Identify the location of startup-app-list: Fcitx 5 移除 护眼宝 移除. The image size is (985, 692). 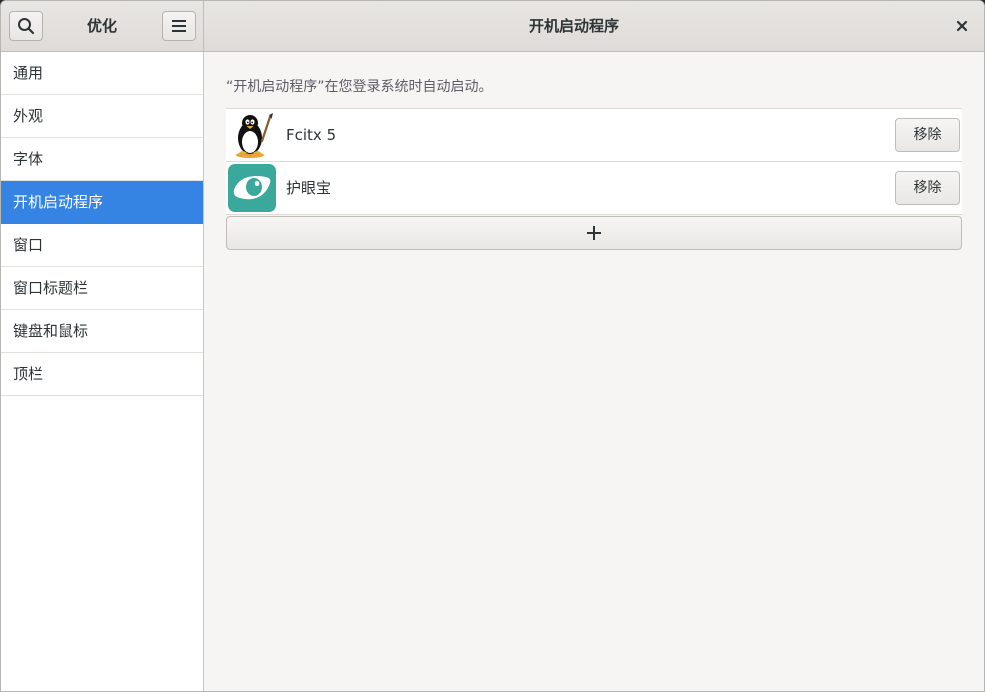
(594, 161).